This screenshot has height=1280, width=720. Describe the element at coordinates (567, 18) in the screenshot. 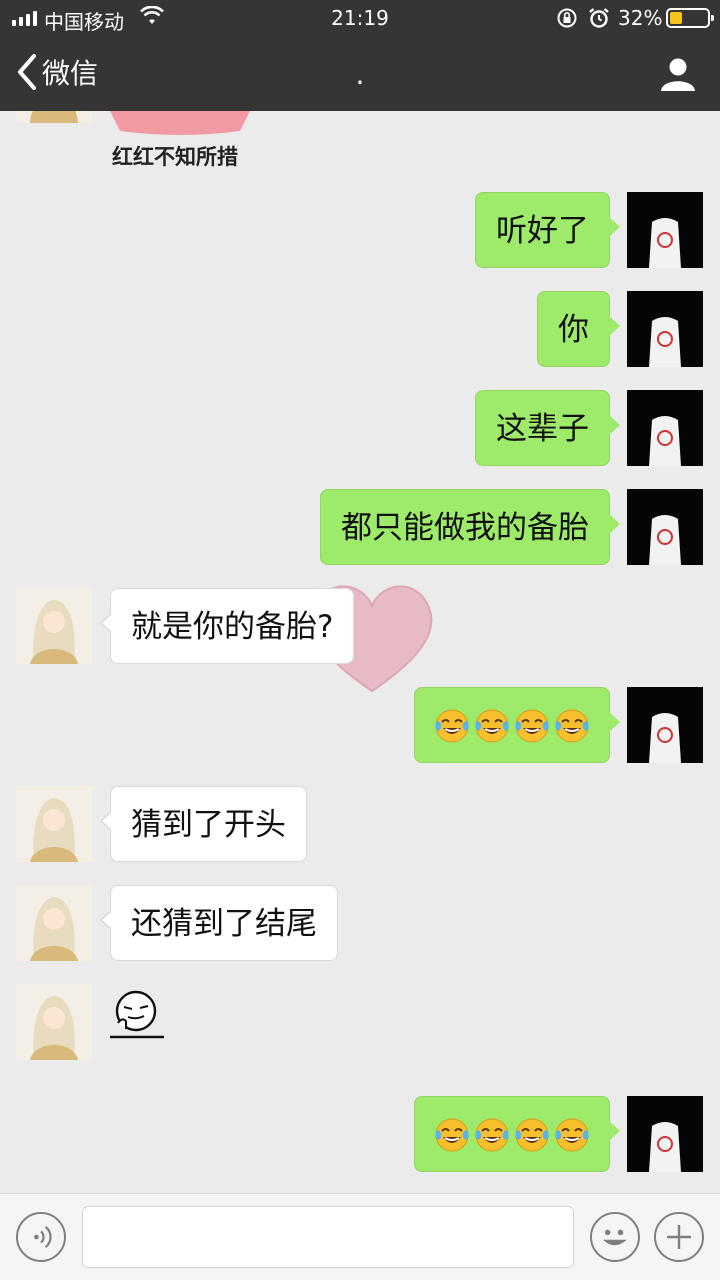

I see `orientation-lock-icon` at that location.